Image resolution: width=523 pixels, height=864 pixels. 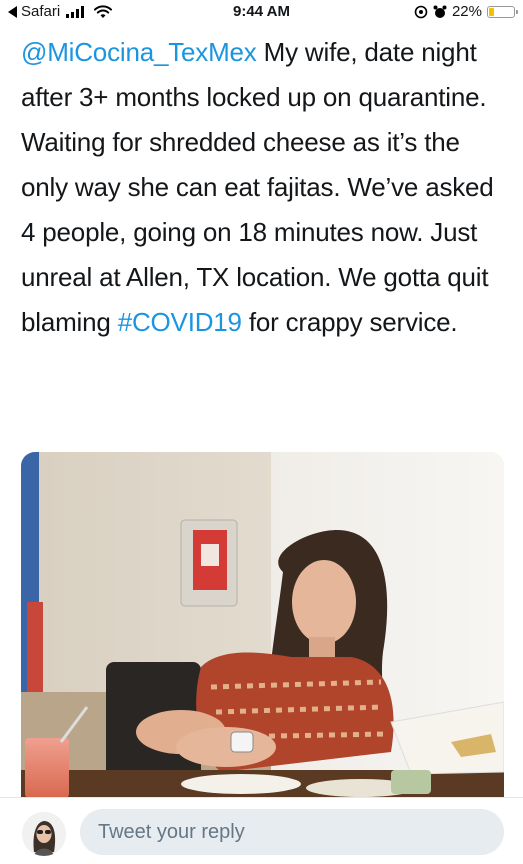 What do you see at coordinates (349, 322) in the screenshot?
I see `tweet-body-part2: for crappy service.` at bounding box center [349, 322].